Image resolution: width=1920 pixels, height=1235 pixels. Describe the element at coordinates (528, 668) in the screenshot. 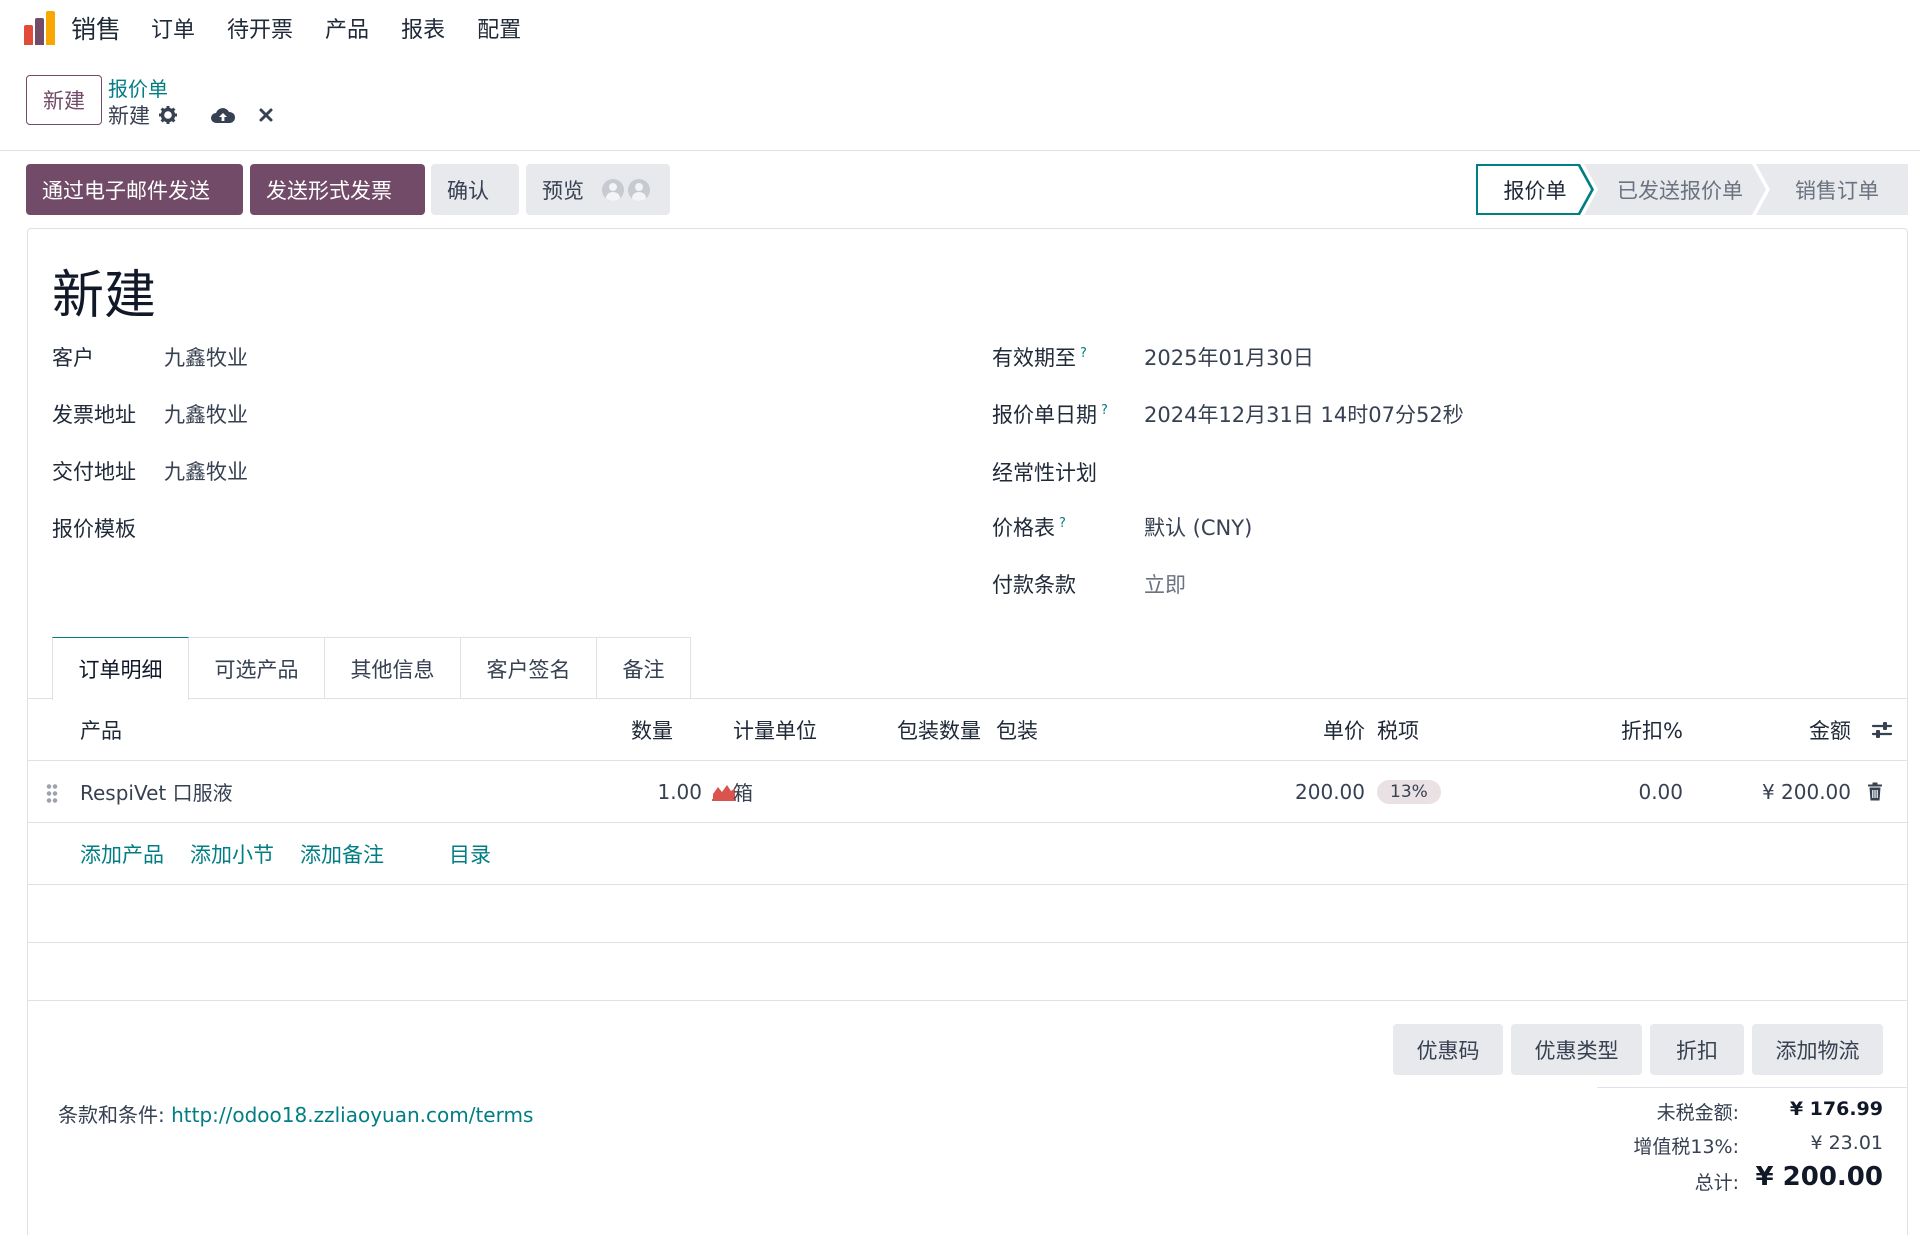

I see `tab-customer-signature: 客户签名` at that location.